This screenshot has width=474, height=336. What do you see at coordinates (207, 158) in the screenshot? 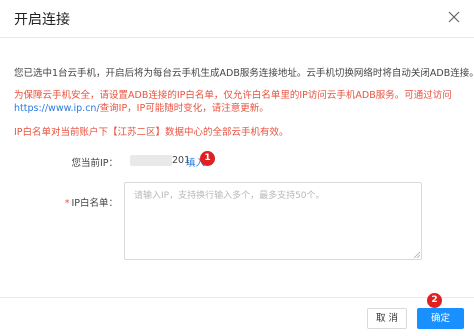
I see `annotation-badge-1: 1` at bounding box center [207, 158].